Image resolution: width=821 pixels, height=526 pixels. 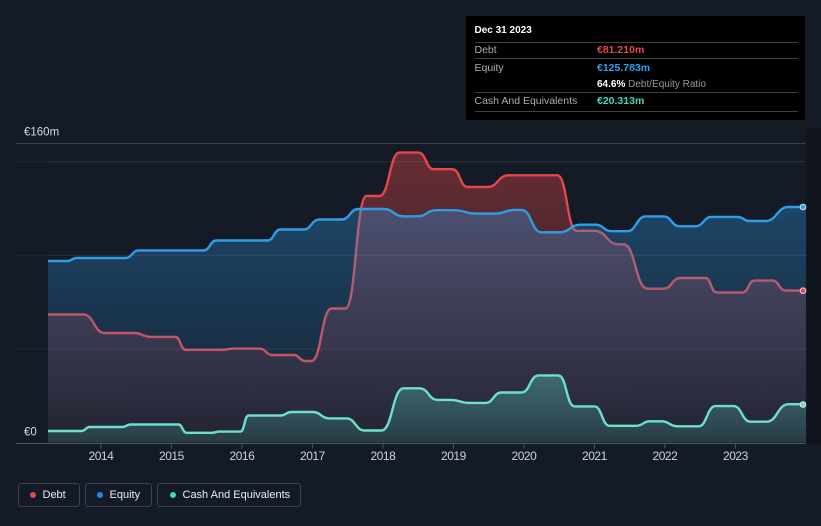 What do you see at coordinates (102, 456) in the screenshot?
I see `svg-text: 2014` at bounding box center [102, 456].